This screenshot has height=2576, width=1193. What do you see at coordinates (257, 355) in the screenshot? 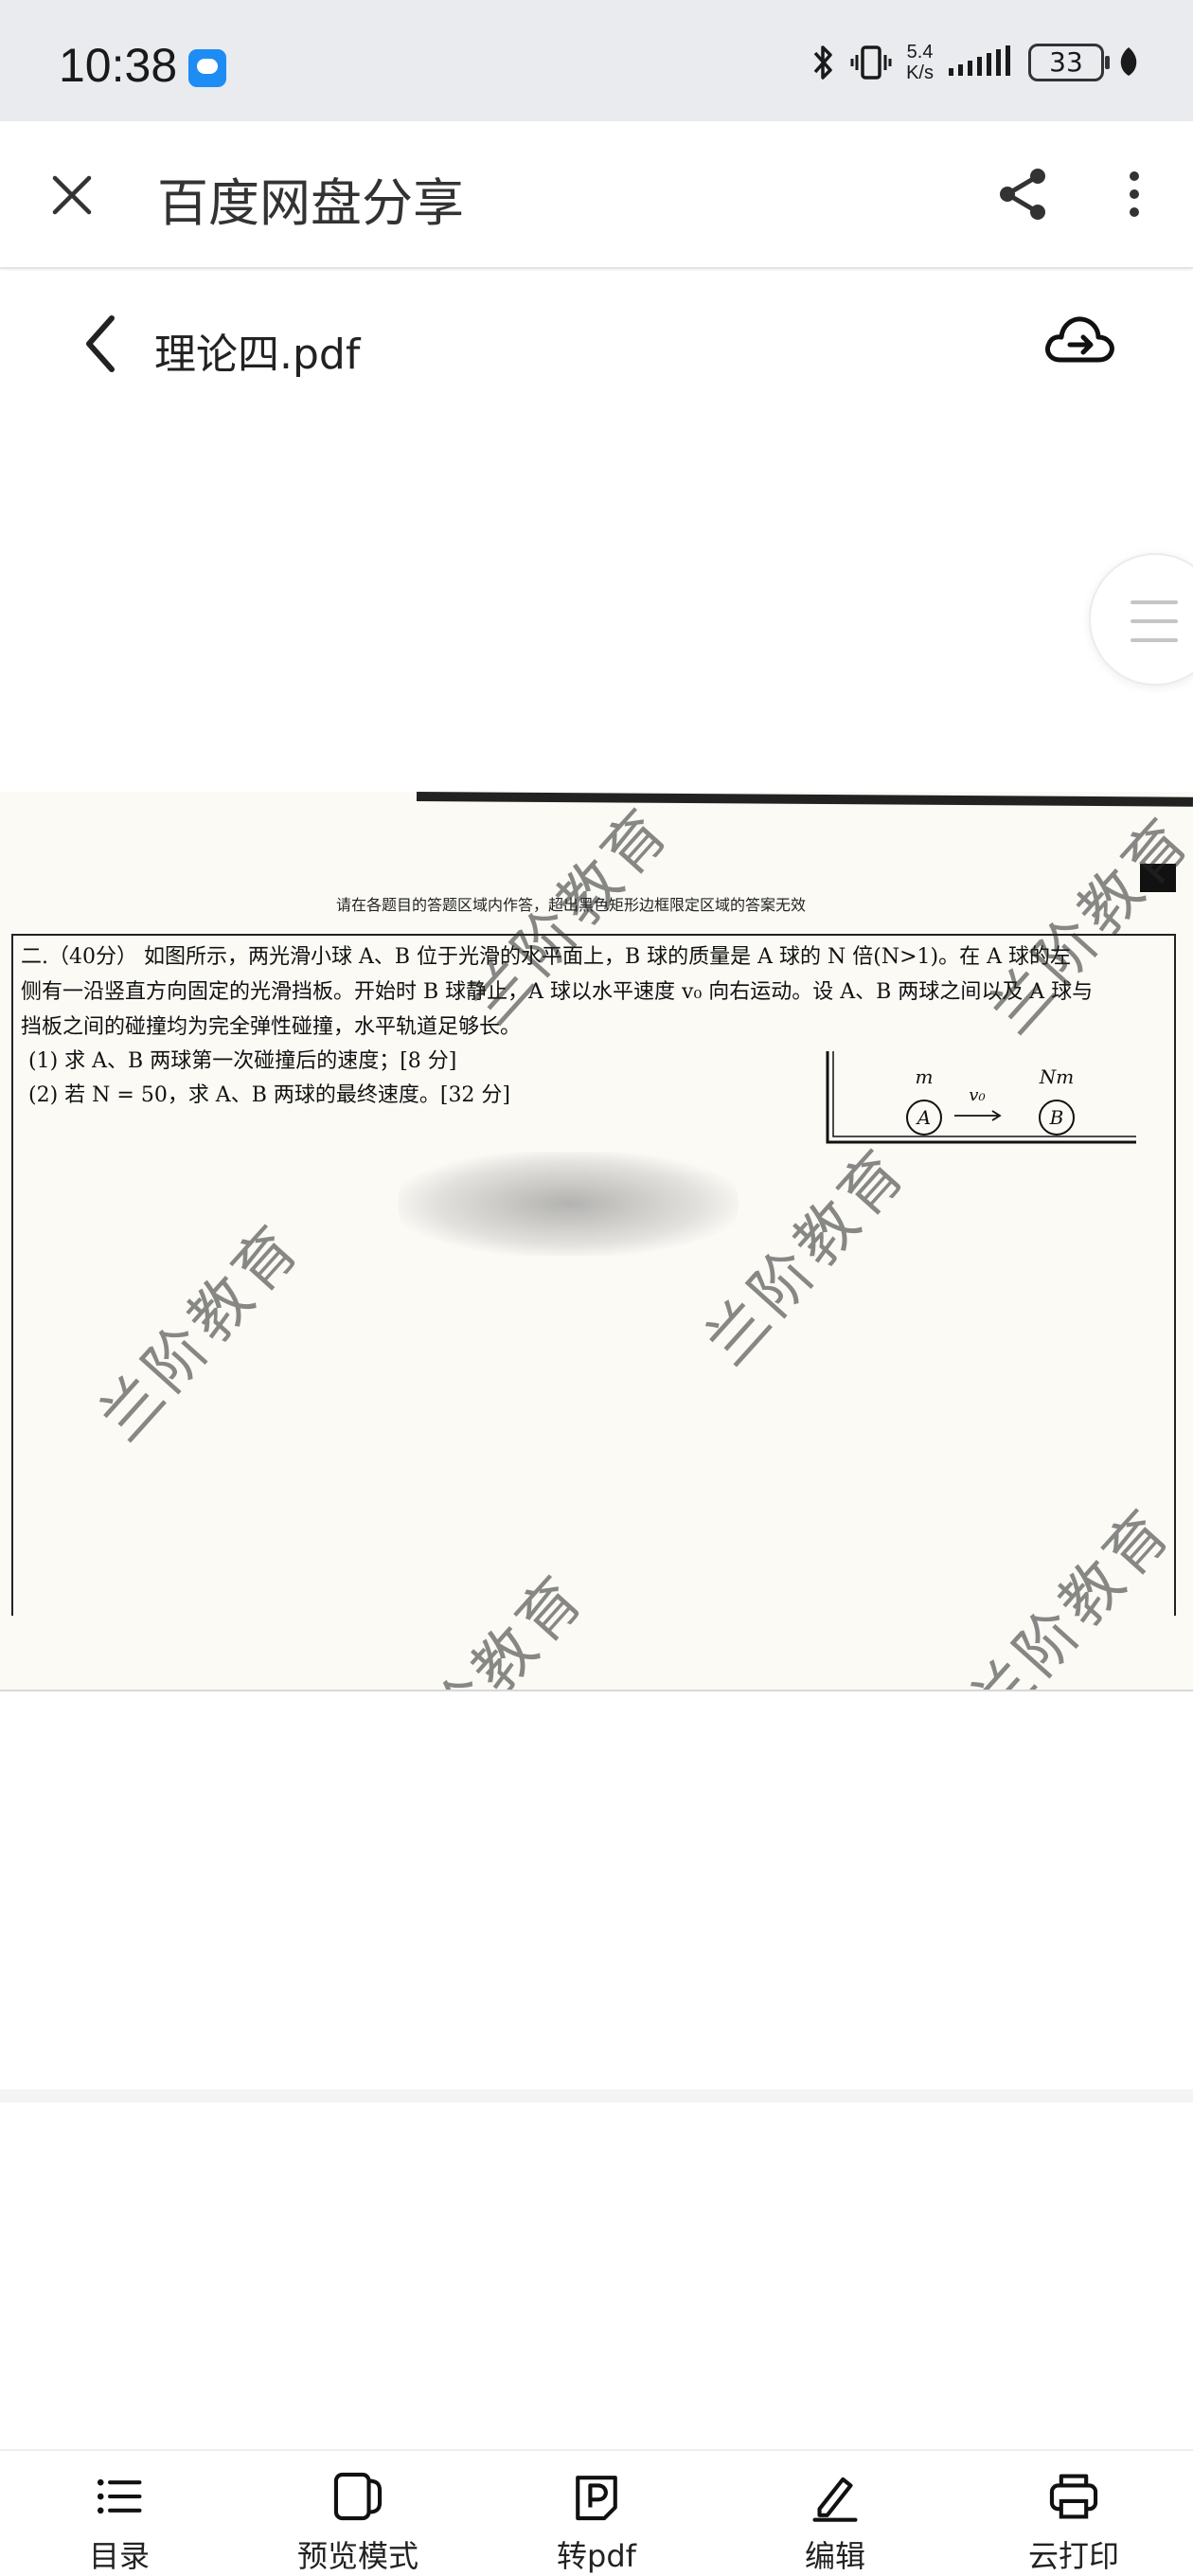
I see `file-name: 理论四.pdf` at bounding box center [257, 355].